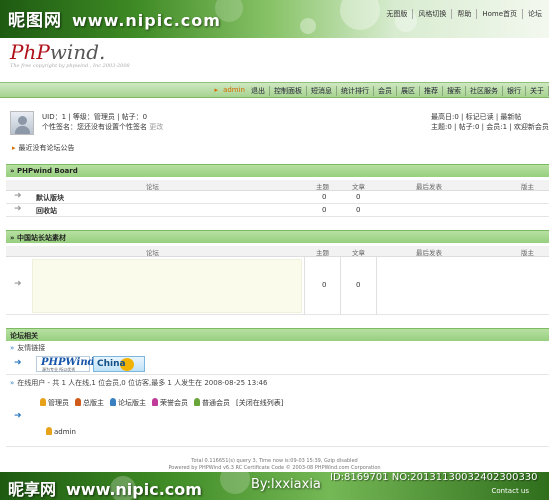 The height and width of the screenshot is (500, 549). What do you see at coordinates (22, 123) in the screenshot?
I see `avatar` at bounding box center [22, 123].